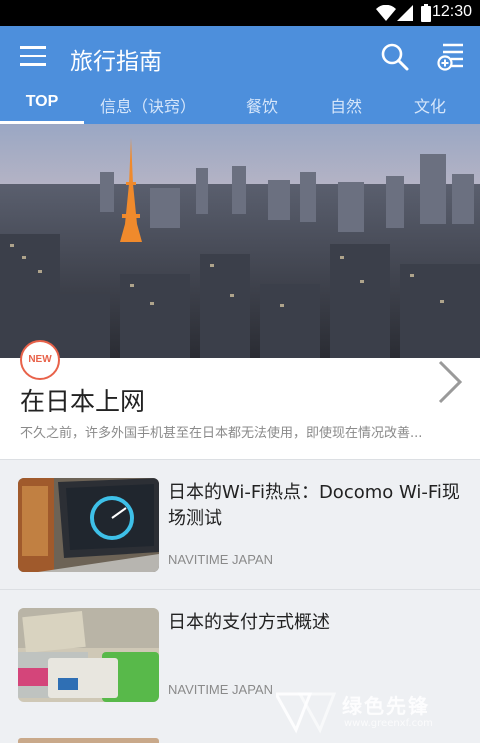 This screenshot has height=743, width=480. What do you see at coordinates (386, 13) in the screenshot?
I see `wifi-icon` at bounding box center [386, 13].